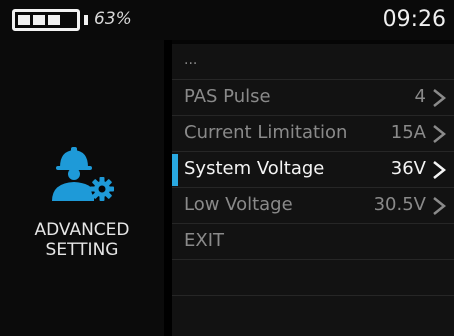 Image resolution: width=454 pixels, height=336 pixels. I want to click on menu-item-value: 4, so click(420, 96).